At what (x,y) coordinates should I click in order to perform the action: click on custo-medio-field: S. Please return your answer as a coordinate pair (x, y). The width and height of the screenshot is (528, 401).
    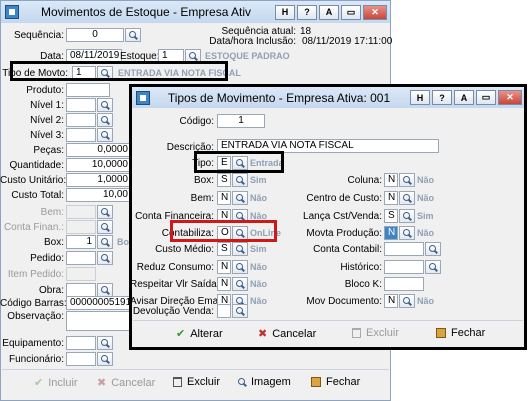
    Looking at the image, I should click on (224, 249).